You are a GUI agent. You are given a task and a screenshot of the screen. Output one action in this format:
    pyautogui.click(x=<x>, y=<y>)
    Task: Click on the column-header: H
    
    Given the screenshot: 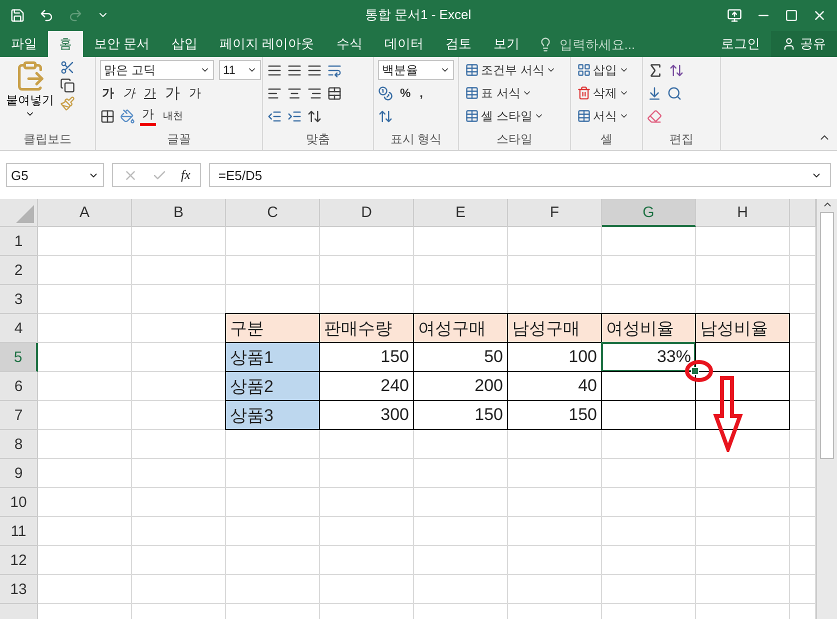 What is the action you would take?
    pyautogui.click(x=743, y=213)
    